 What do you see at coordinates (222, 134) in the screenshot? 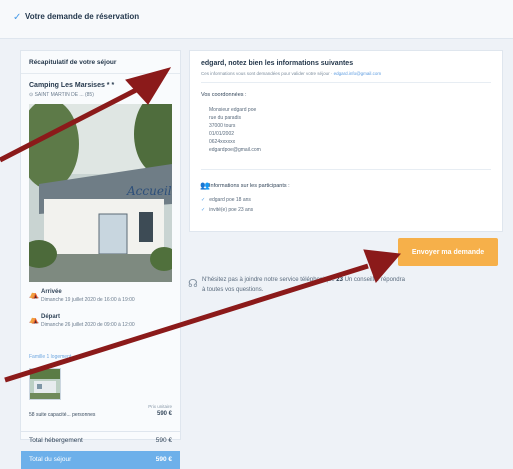
I see `coord-birthdate: 01/01/2002` at bounding box center [222, 134].